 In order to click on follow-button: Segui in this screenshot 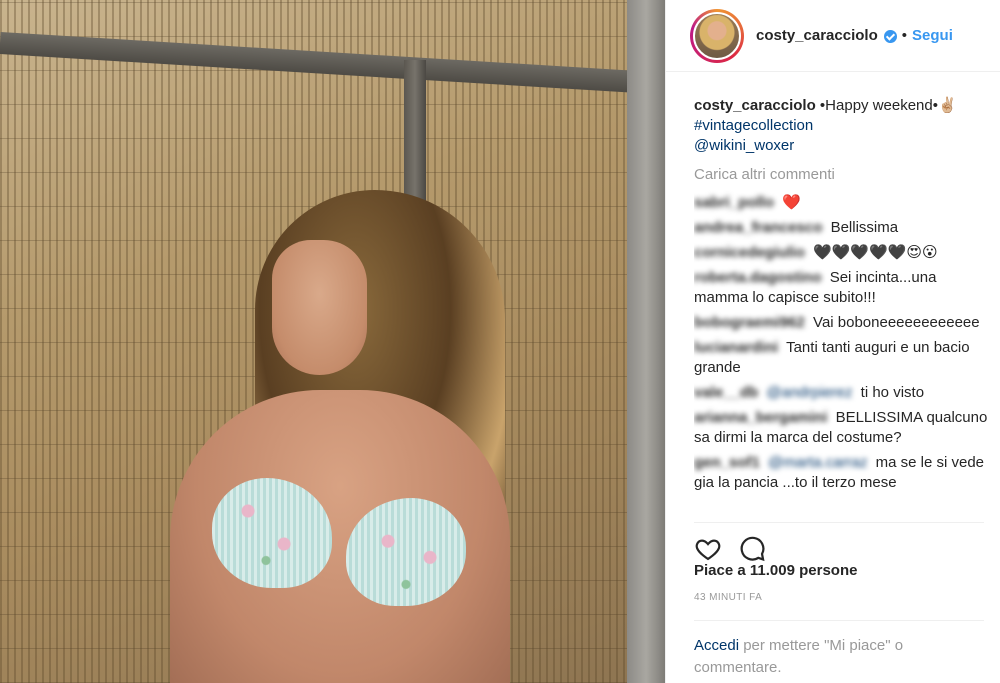, I will do `click(932, 35)`.